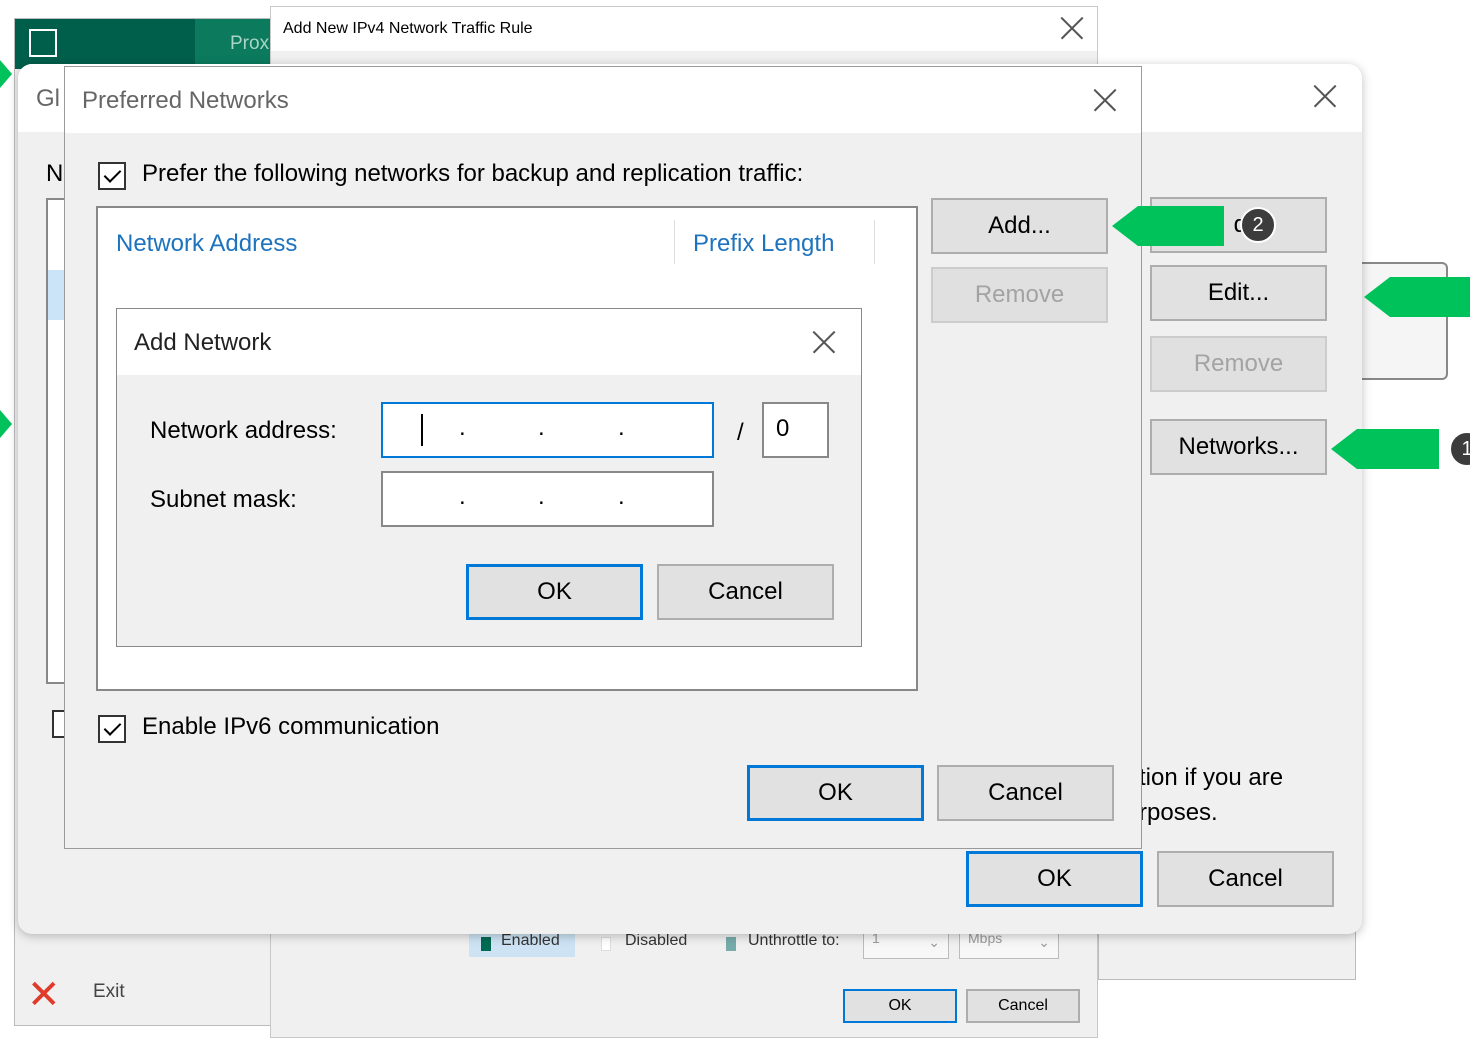  What do you see at coordinates (1385, 449) in the screenshot?
I see `callout-arrow-networks` at bounding box center [1385, 449].